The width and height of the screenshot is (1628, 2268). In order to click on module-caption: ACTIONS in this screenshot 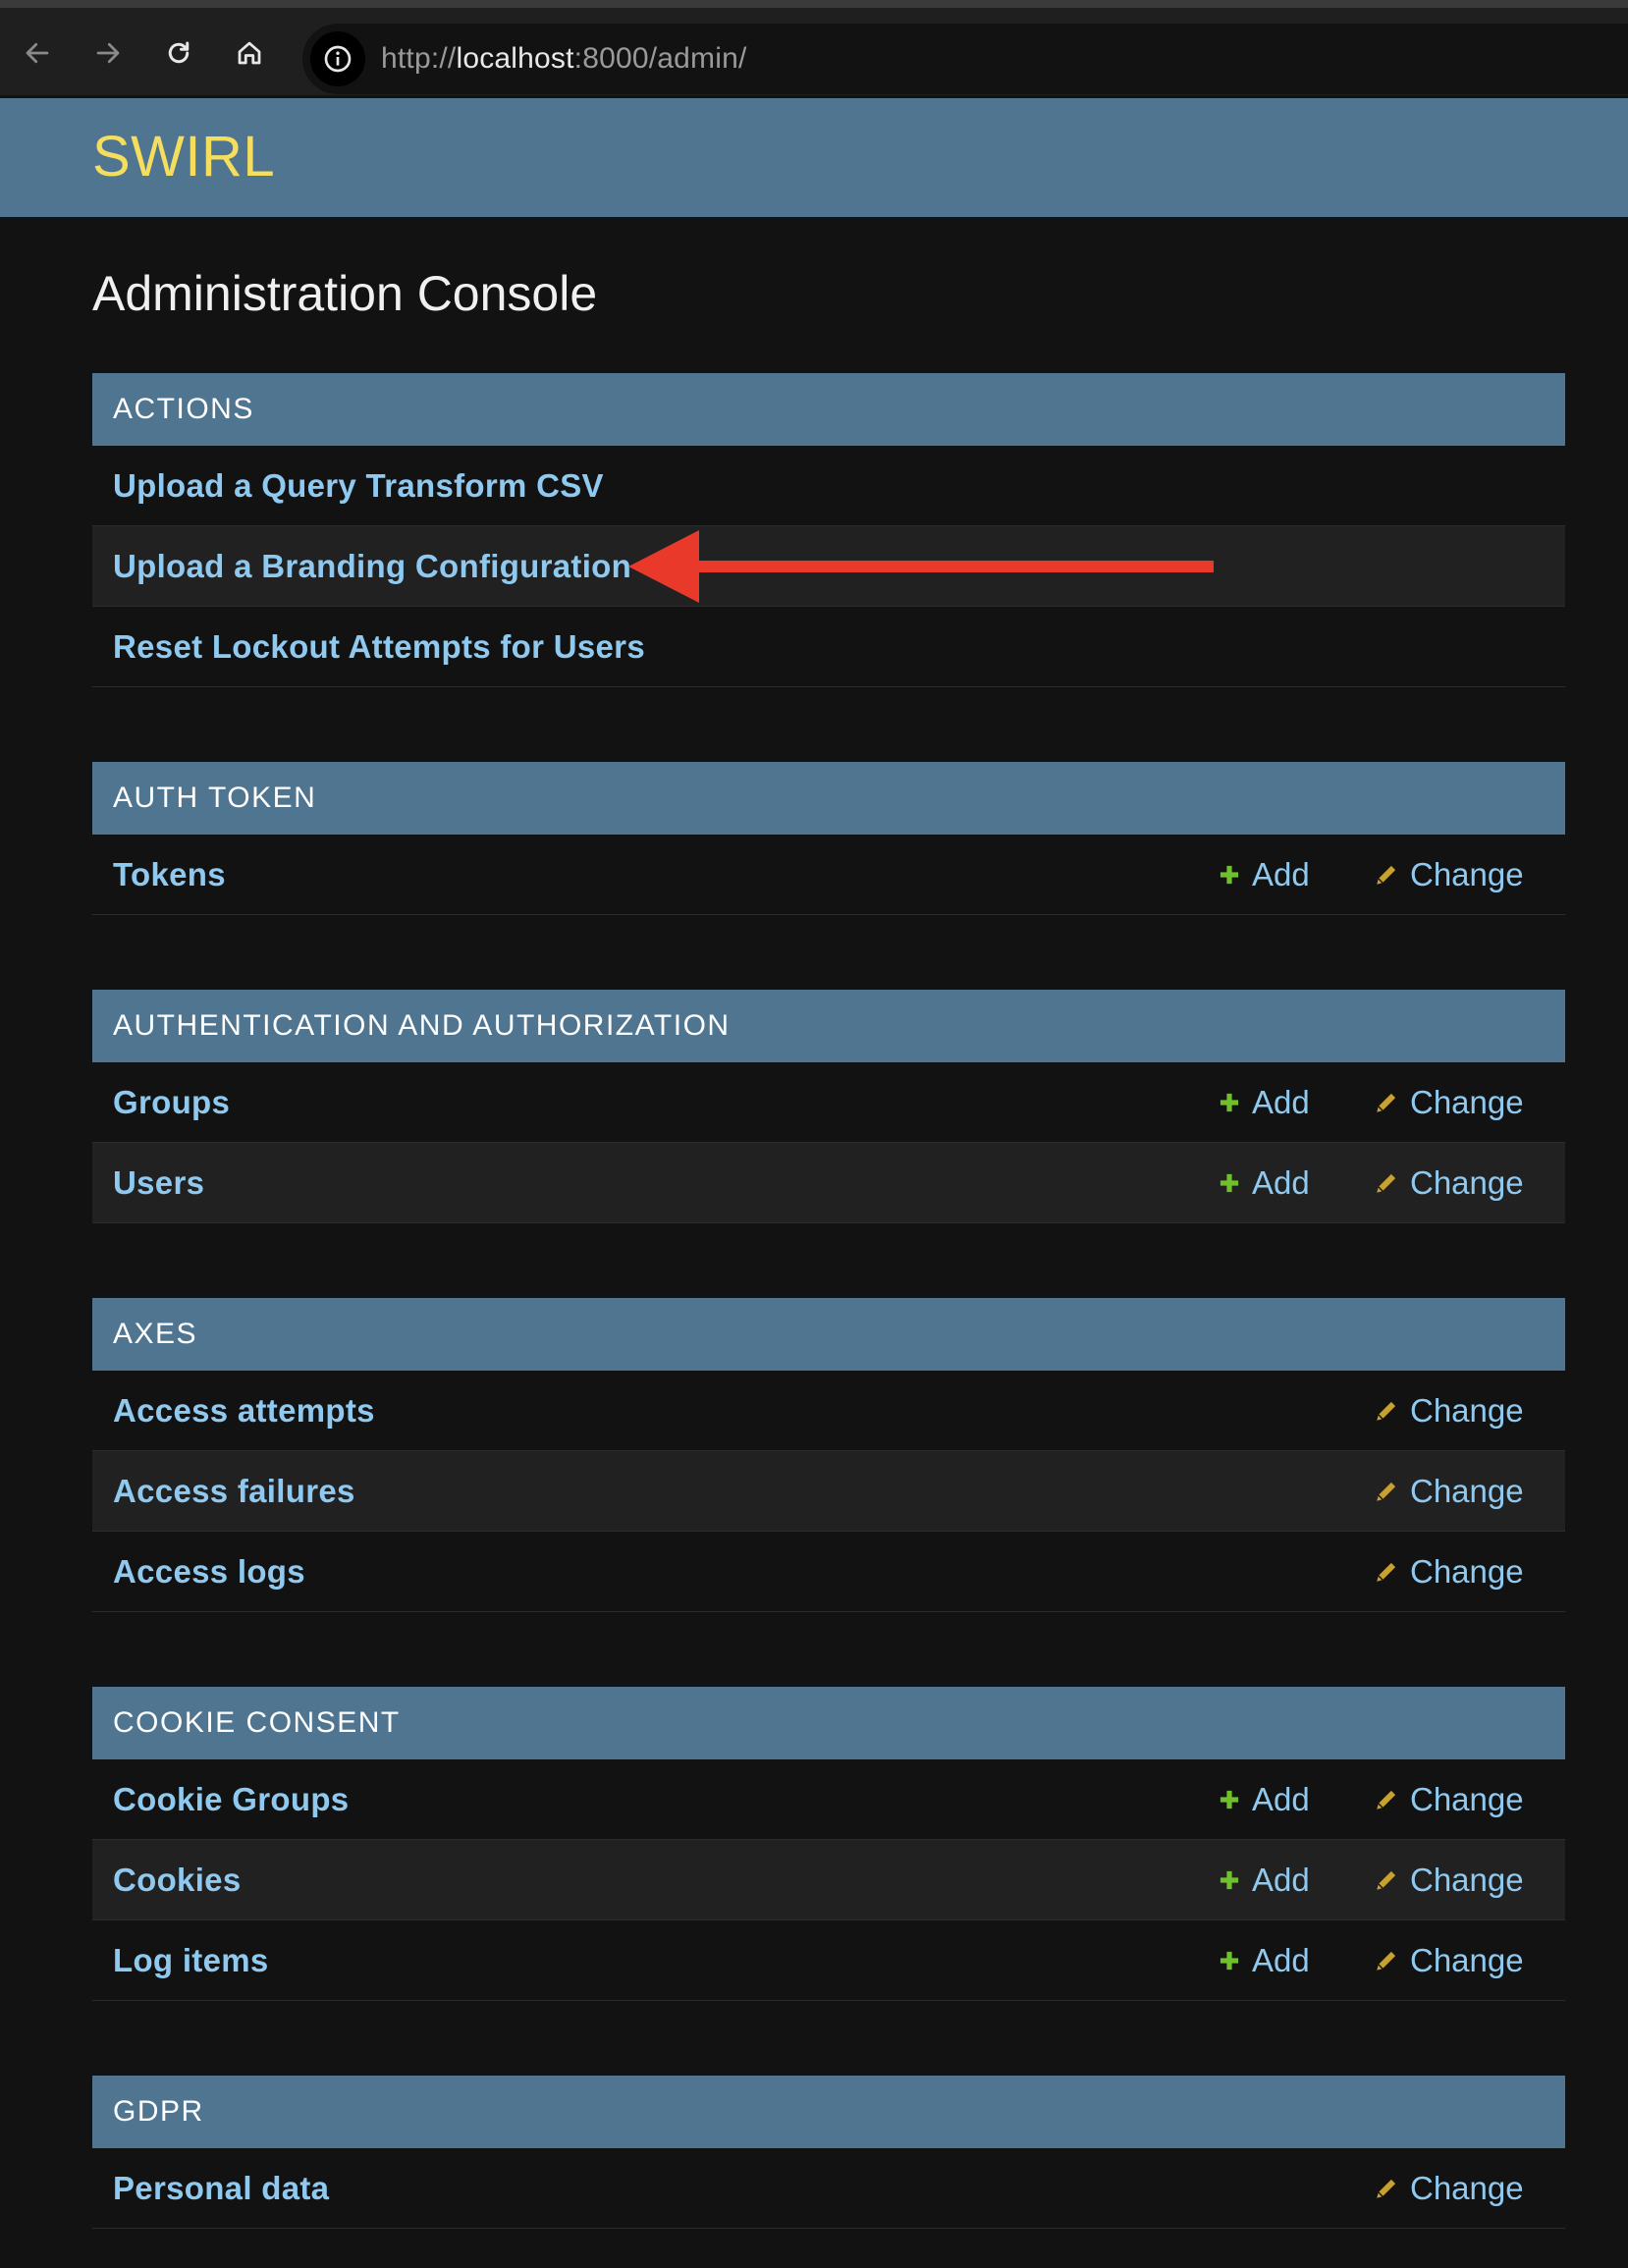, I will do `click(828, 410)`.